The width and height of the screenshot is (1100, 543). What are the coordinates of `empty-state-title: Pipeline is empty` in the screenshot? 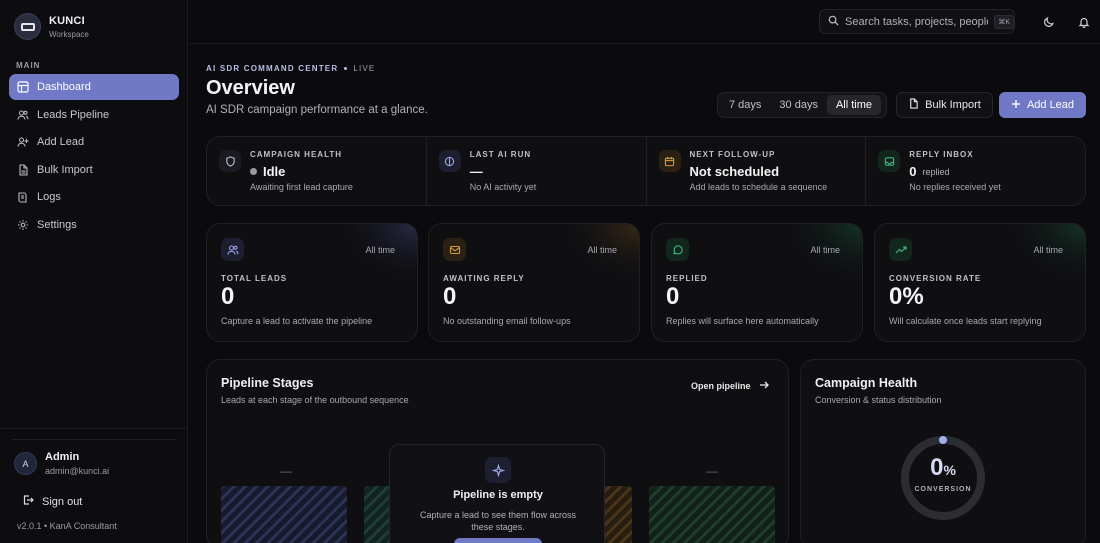 It's located at (498, 495).